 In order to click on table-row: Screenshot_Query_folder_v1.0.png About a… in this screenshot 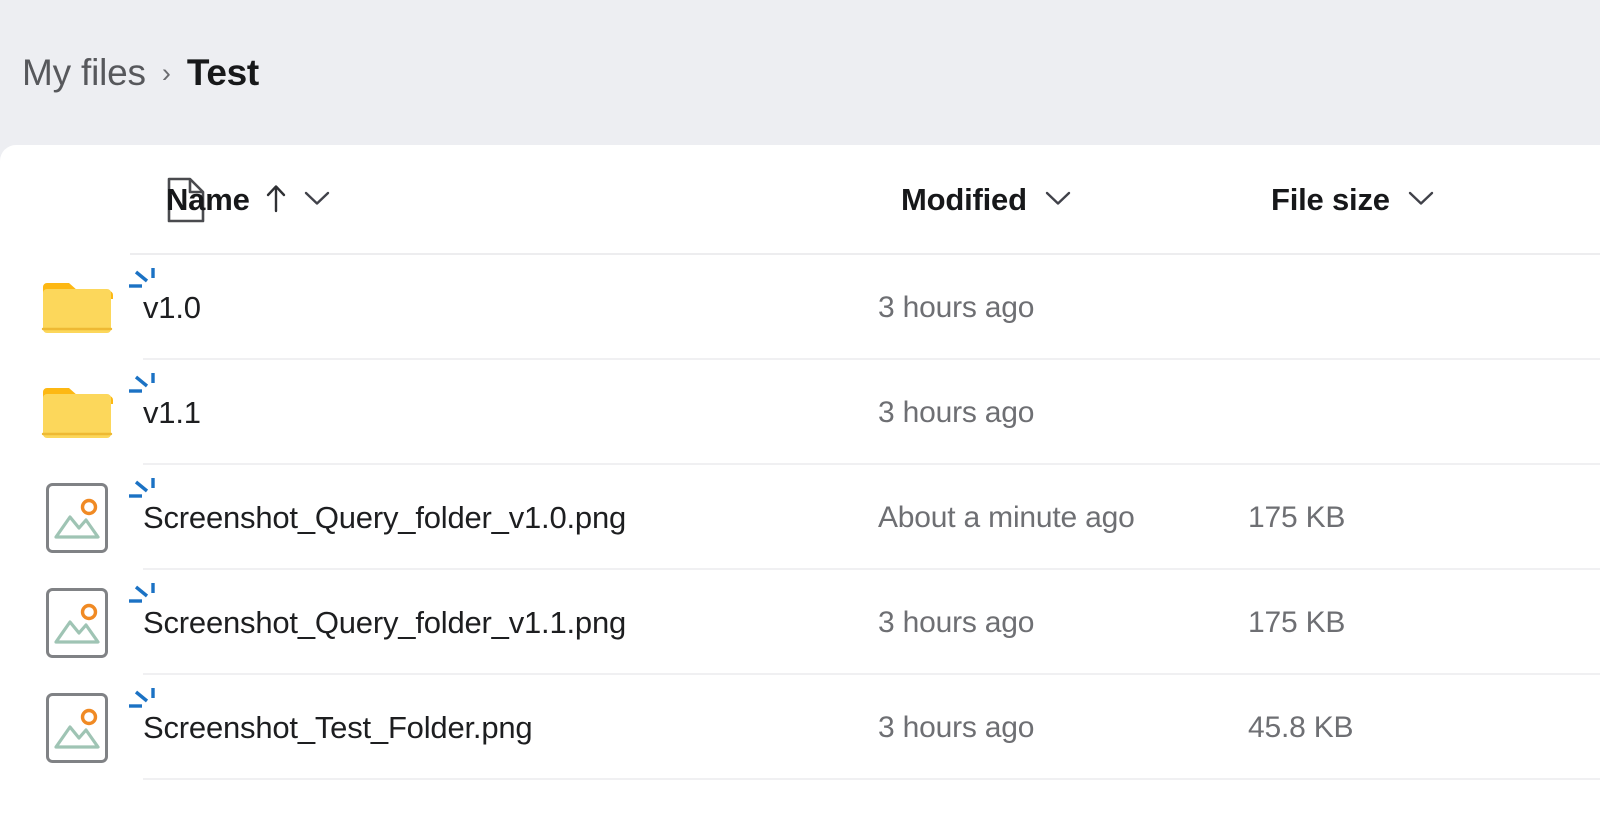, I will do `click(800, 517)`.